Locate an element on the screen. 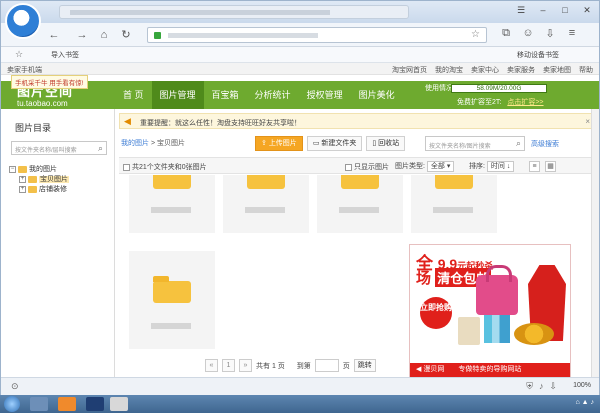 This screenshot has width=600, height=413. browser-logo is located at coordinates (23, 21).